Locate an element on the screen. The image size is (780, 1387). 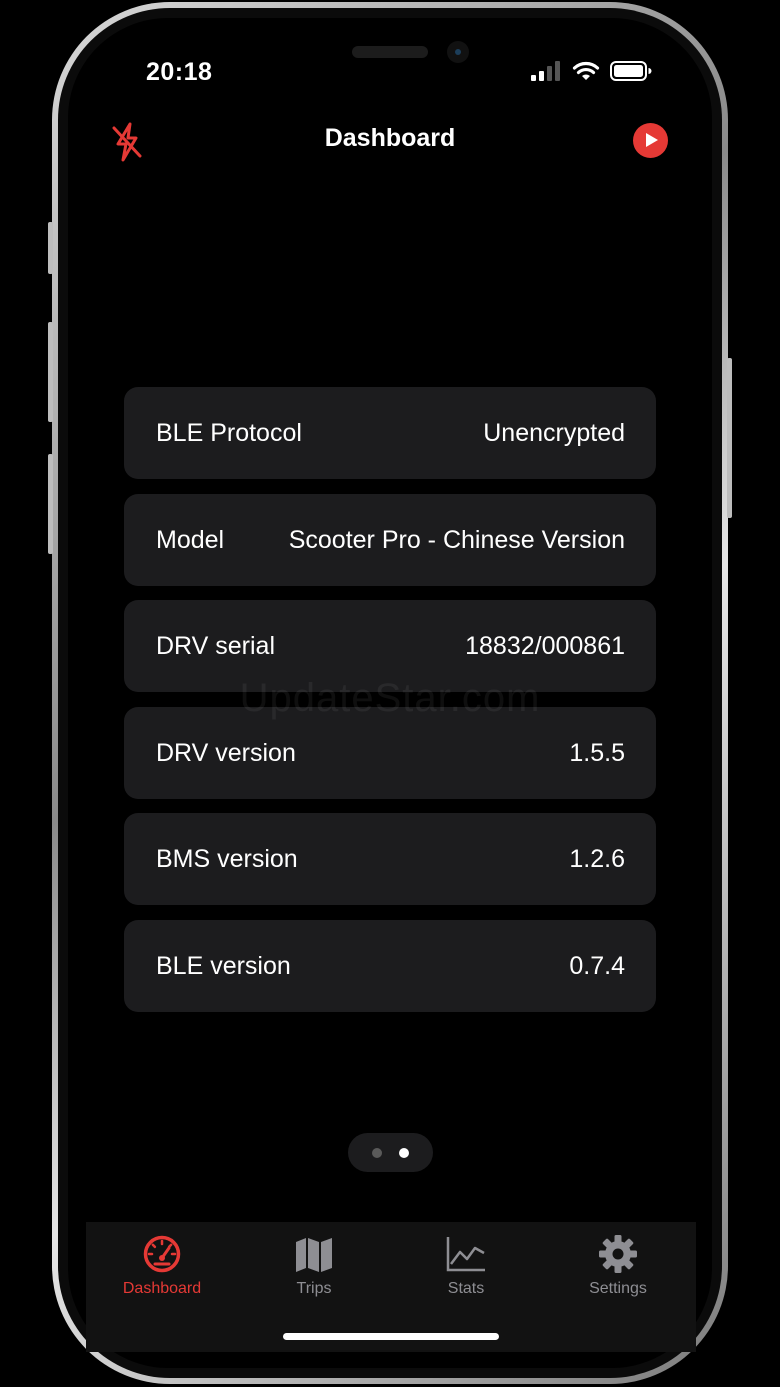
tab-label: Settings is located at coordinates (618, 1288).